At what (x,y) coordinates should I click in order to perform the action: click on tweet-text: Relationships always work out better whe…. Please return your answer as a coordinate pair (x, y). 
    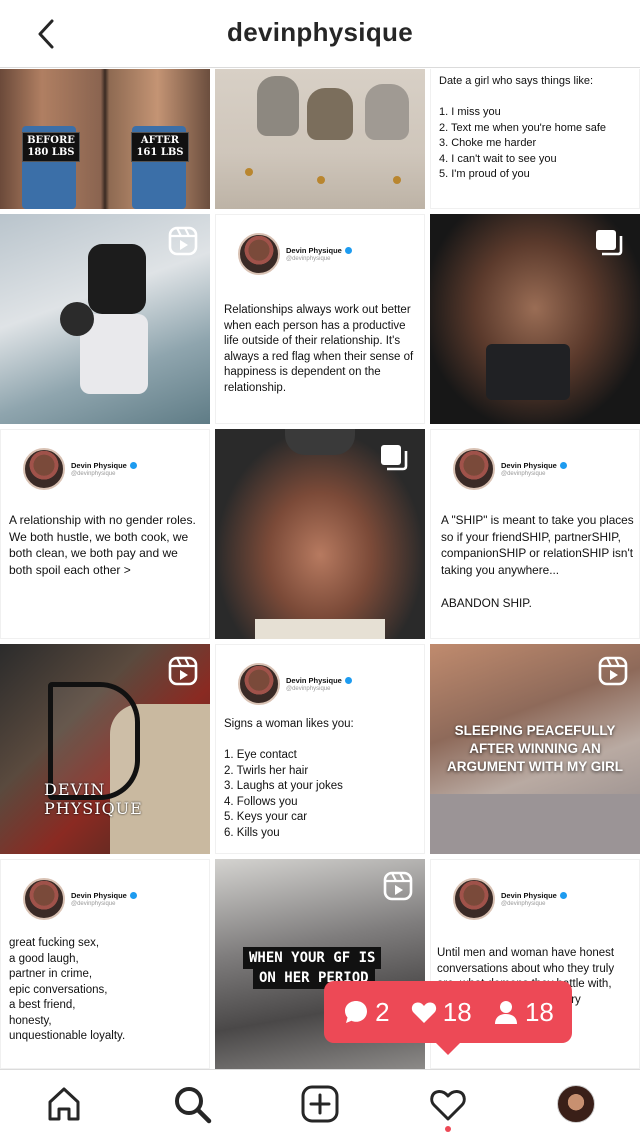
    Looking at the image, I should click on (319, 349).